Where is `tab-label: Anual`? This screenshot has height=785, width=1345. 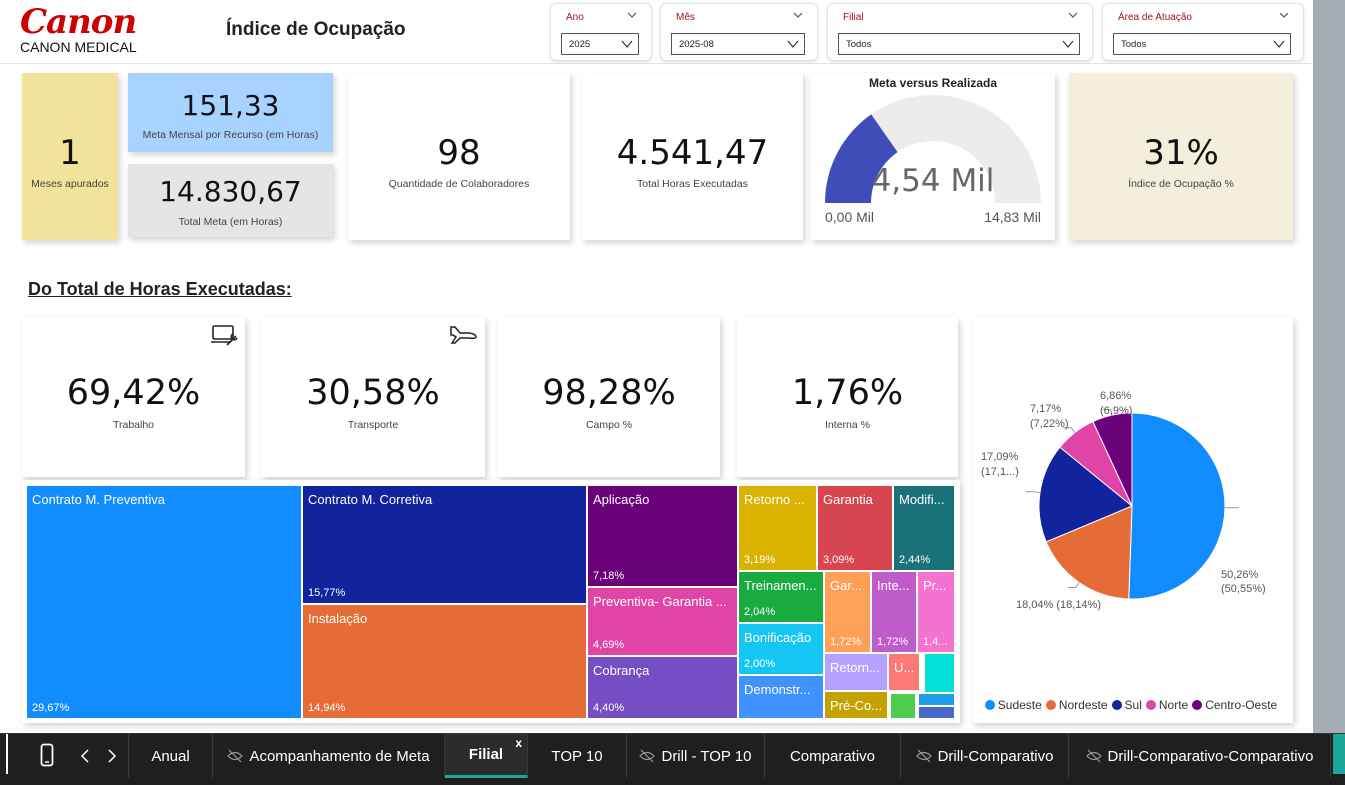
tab-label: Anual is located at coordinates (170, 756).